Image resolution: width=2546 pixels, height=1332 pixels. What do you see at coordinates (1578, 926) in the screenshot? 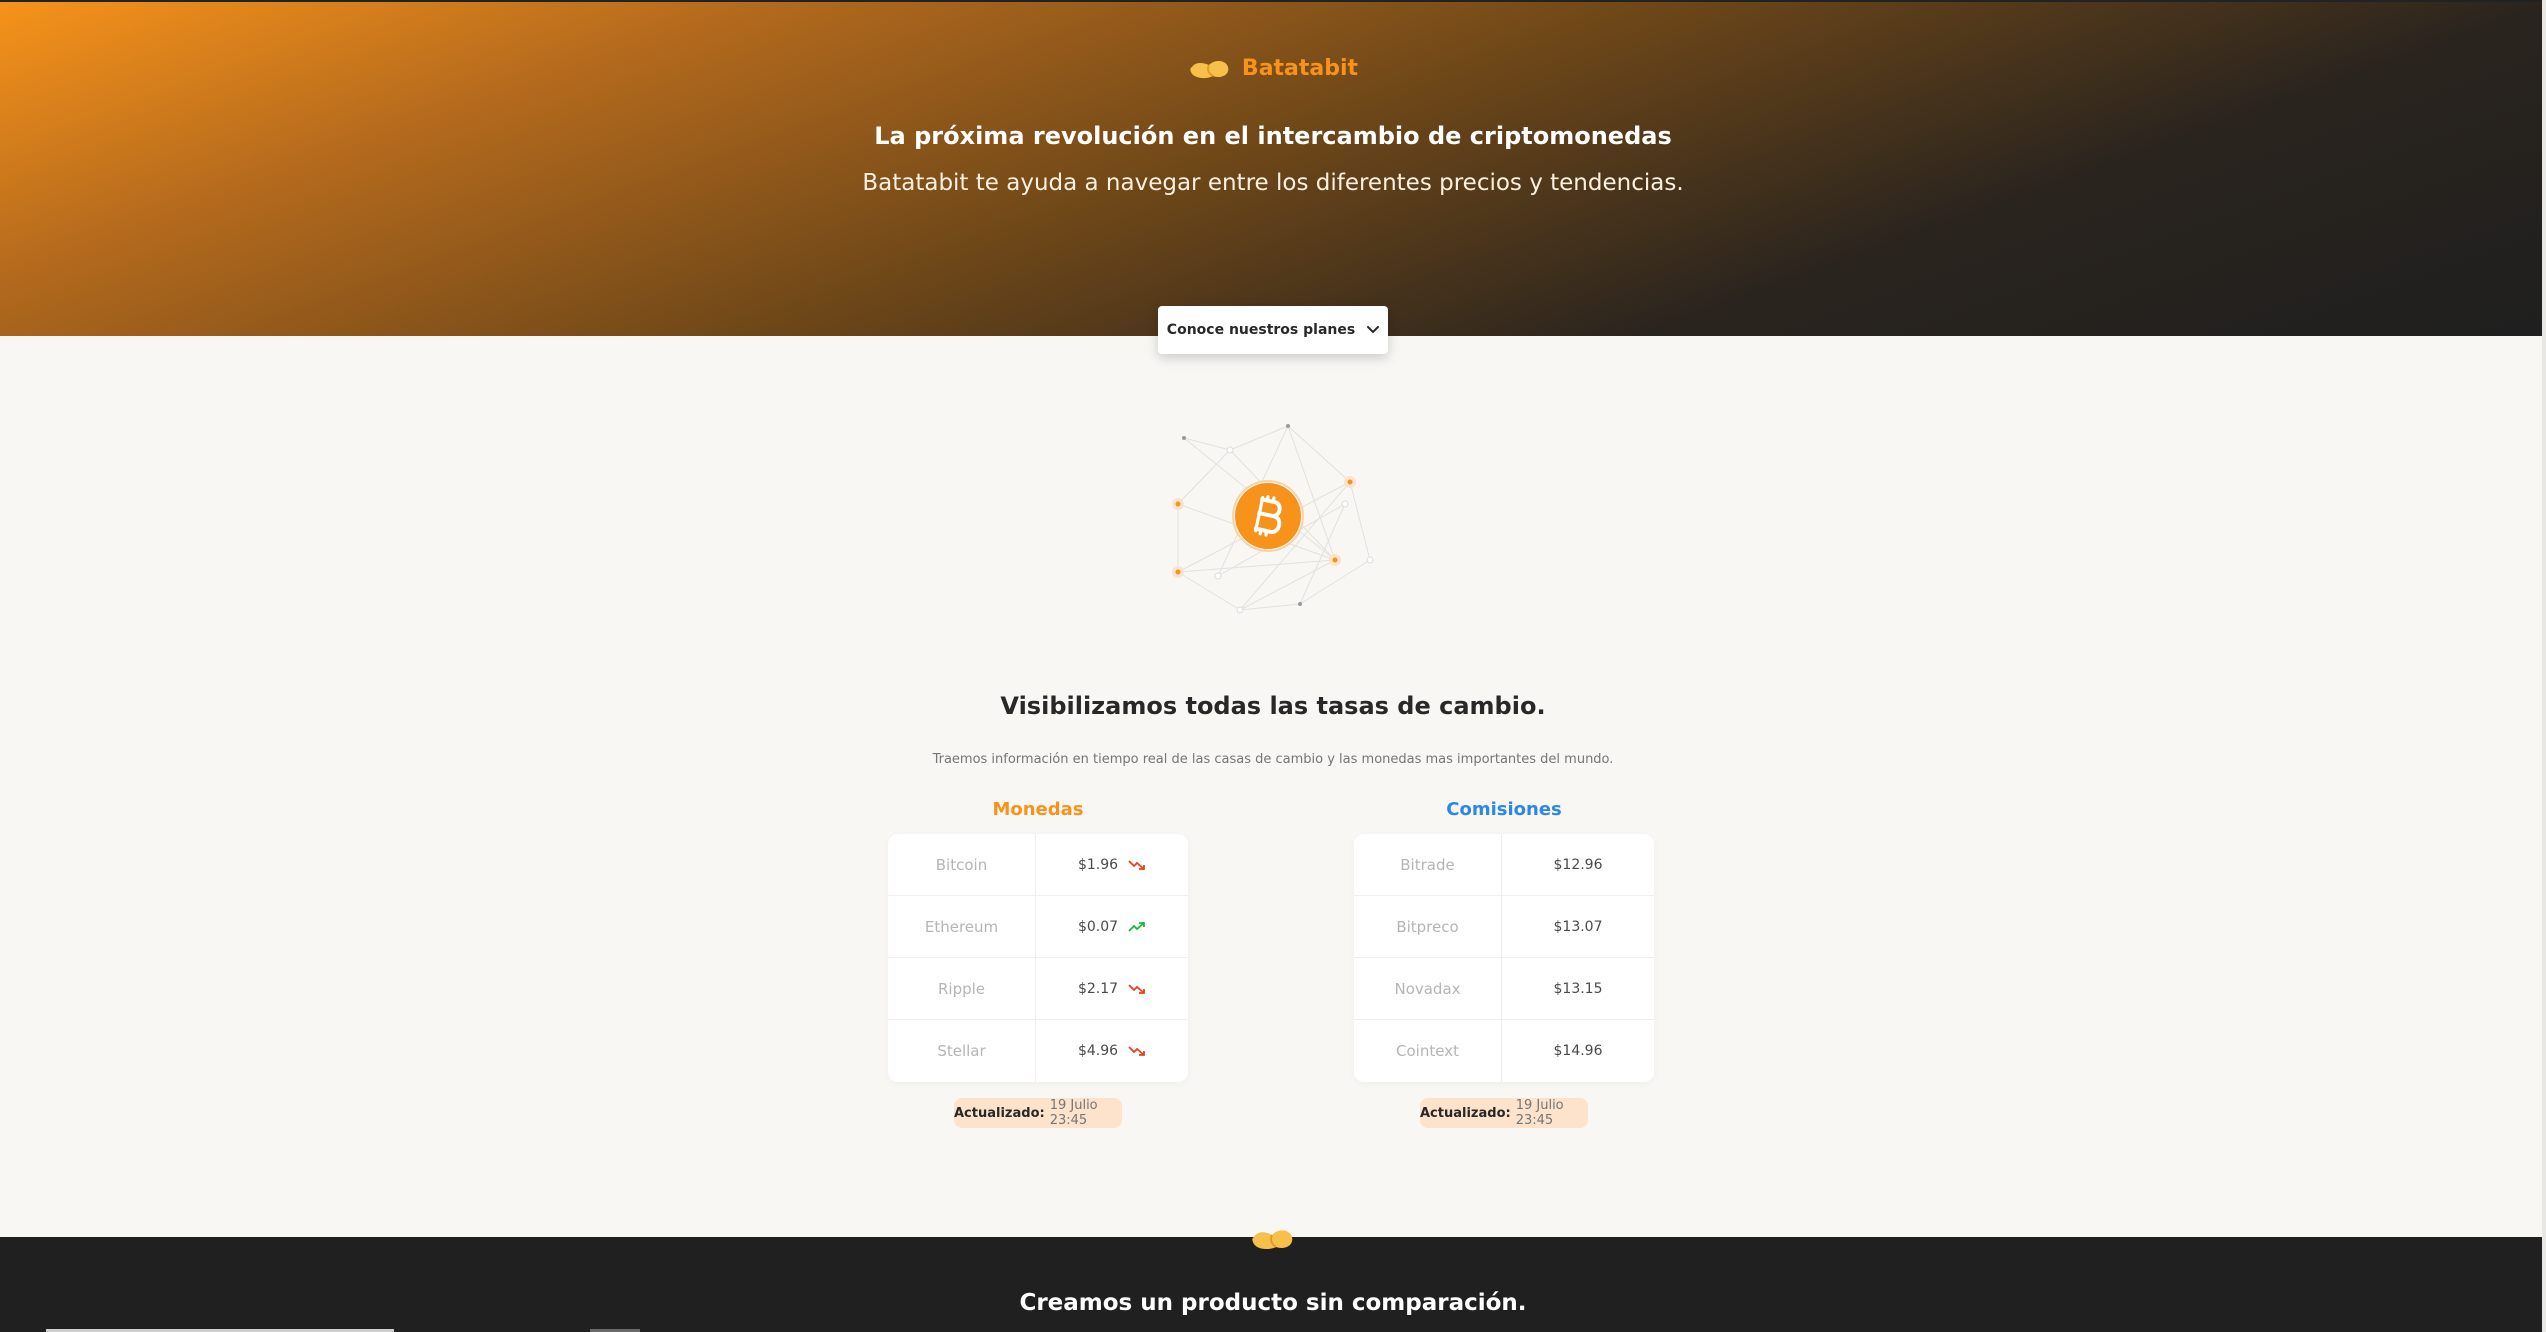
I see `commission-value: $13.07` at bounding box center [1578, 926].